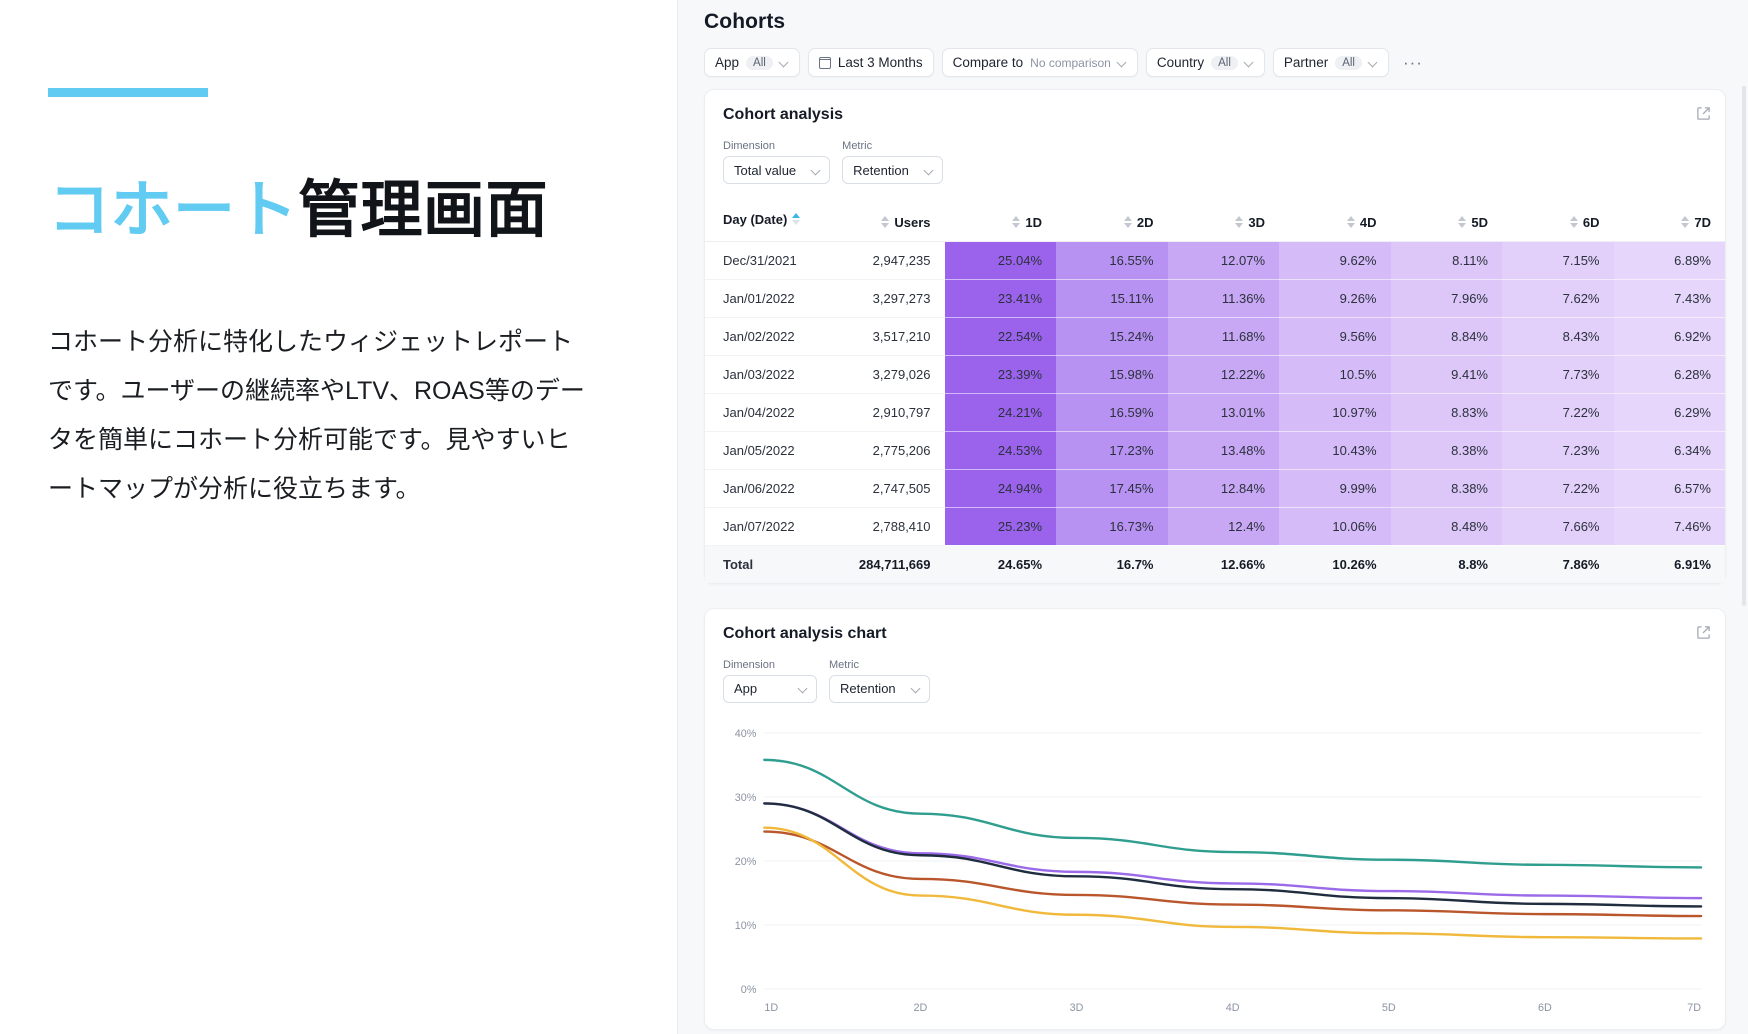 The width and height of the screenshot is (1748, 1034). What do you see at coordinates (889, 298) in the screenshot?
I see `cell-users: 3,297,273` at bounding box center [889, 298].